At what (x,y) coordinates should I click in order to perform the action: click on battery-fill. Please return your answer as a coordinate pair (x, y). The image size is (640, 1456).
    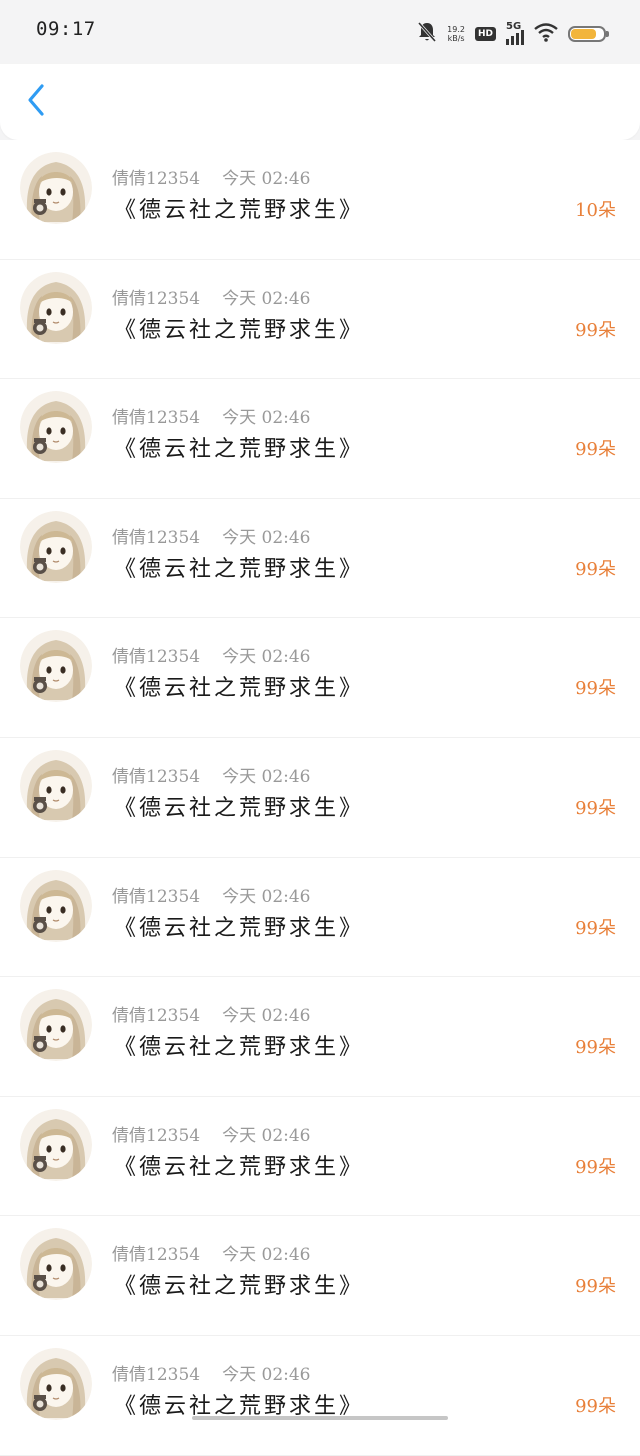
    Looking at the image, I should click on (584, 34).